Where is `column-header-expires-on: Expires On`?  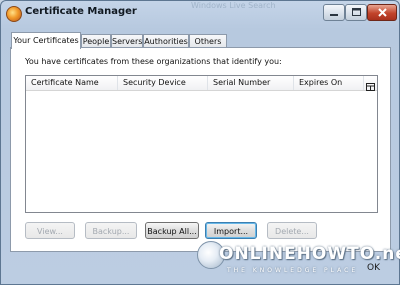 column-header-expires-on: Expires On is located at coordinates (329, 83).